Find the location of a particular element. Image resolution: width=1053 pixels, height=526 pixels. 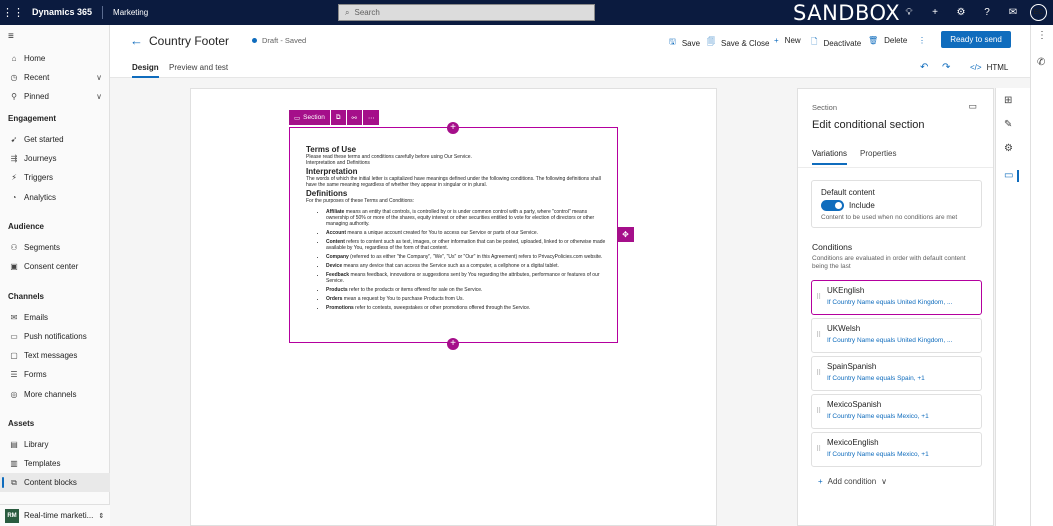

search-input: ⌕ Search is located at coordinates (466, 12).